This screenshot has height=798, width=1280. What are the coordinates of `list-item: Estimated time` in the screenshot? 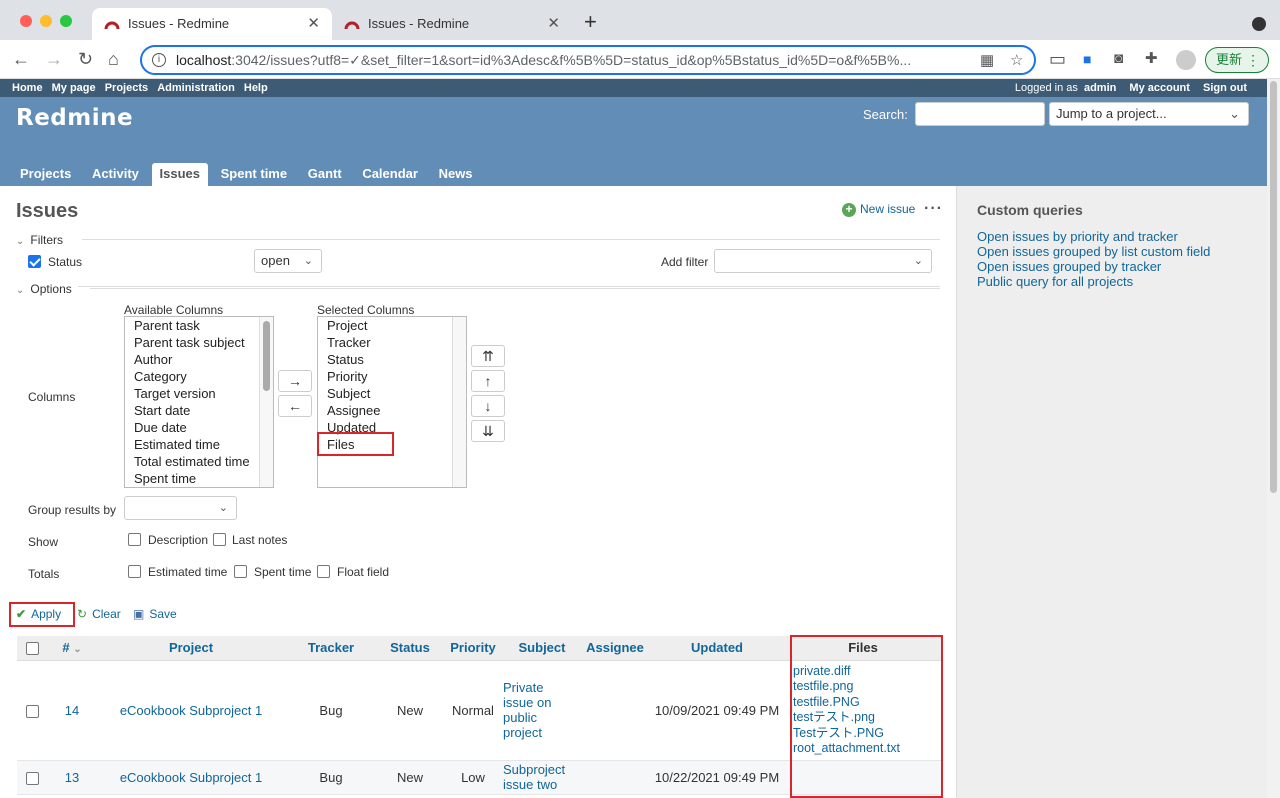 It's located at (199, 444).